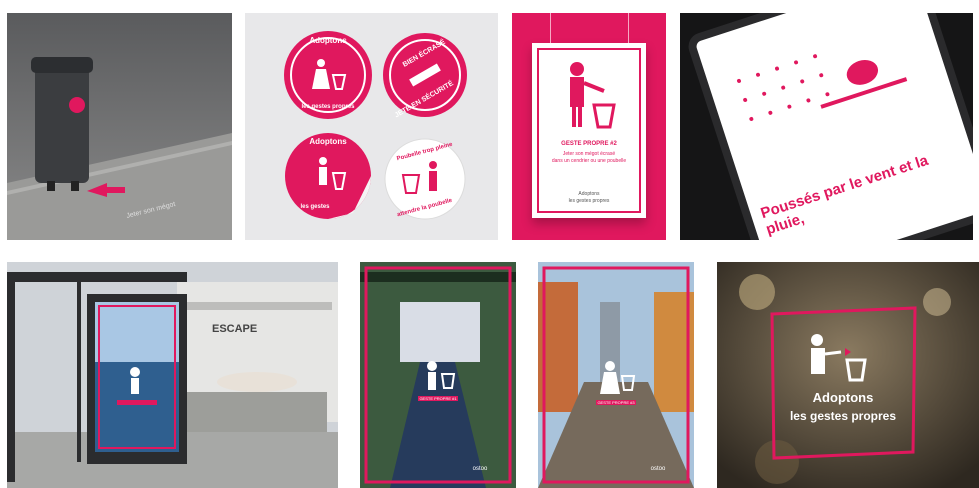  What do you see at coordinates (328, 141) in the screenshot?
I see `sticker3-line1: Adoptons` at bounding box center [328, 141].